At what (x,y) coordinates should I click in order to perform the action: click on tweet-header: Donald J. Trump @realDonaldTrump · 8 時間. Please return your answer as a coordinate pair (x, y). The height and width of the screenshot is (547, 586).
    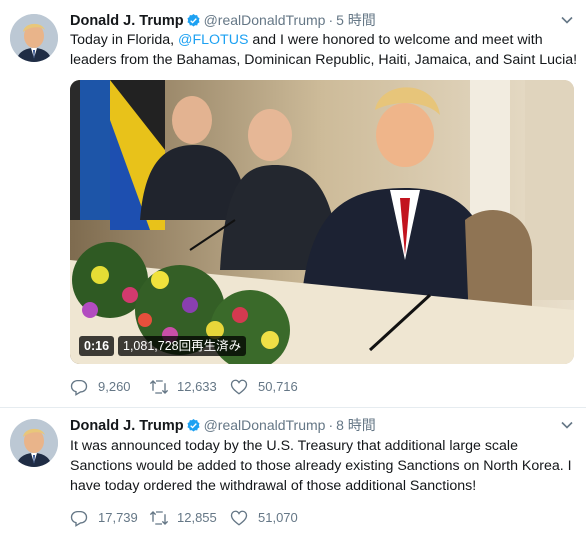
    Looking at the image, I should click on (313, 425).